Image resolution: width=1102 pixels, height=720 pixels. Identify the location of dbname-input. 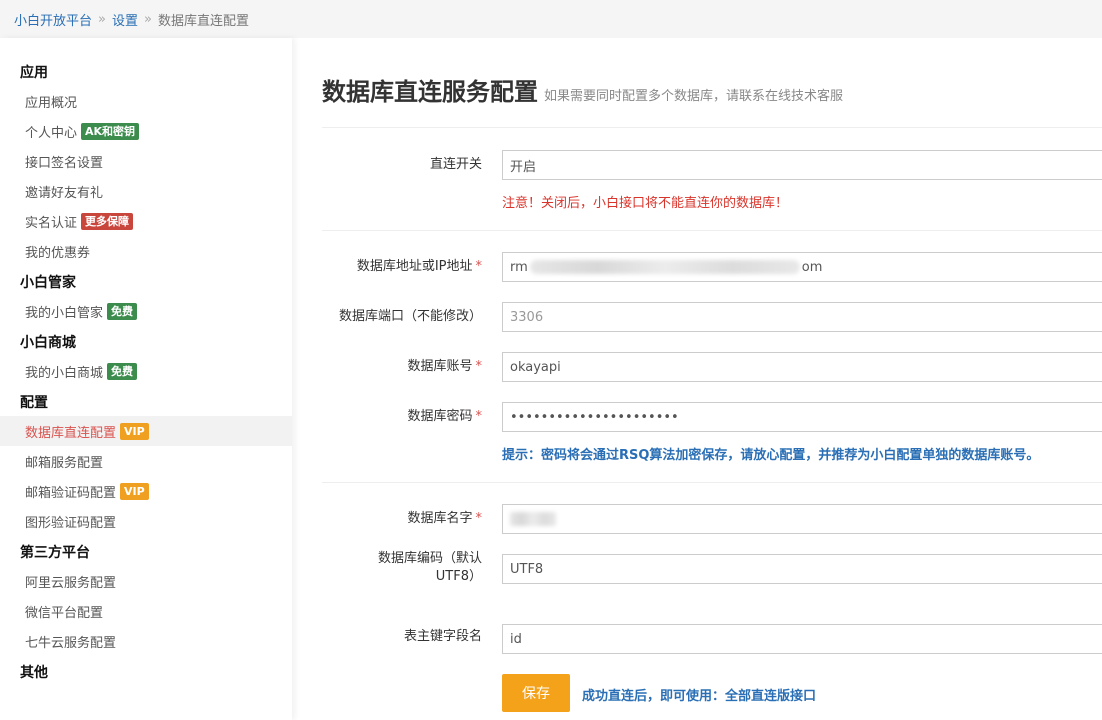
(802, 519).